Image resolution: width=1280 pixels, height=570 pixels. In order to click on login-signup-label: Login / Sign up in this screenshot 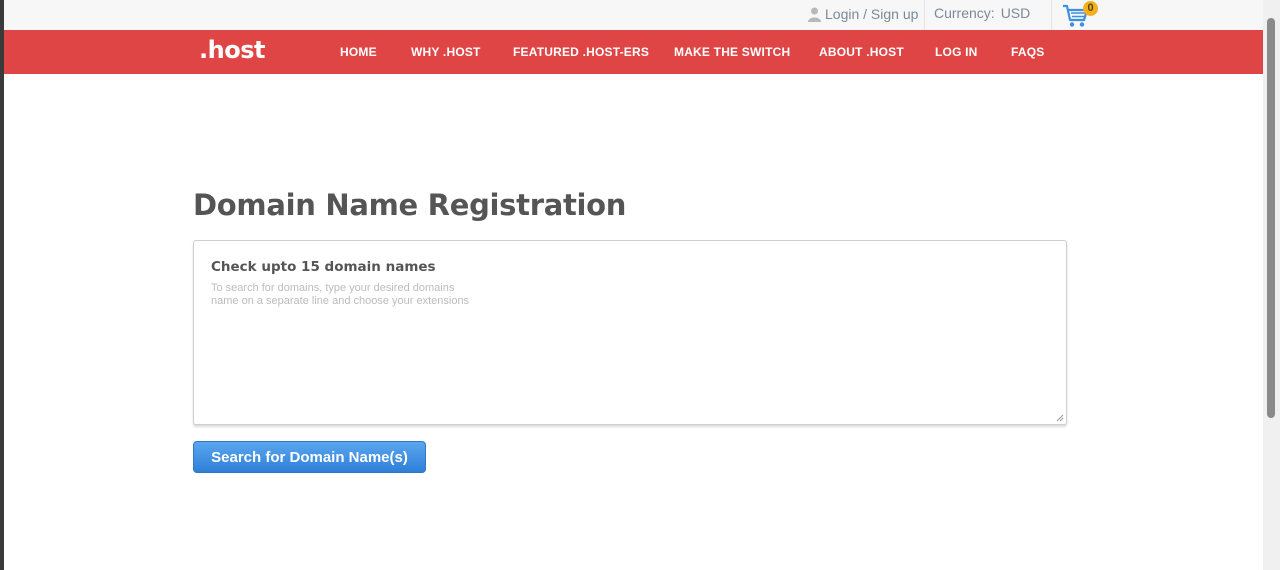, I will do `click(872, 14)`.